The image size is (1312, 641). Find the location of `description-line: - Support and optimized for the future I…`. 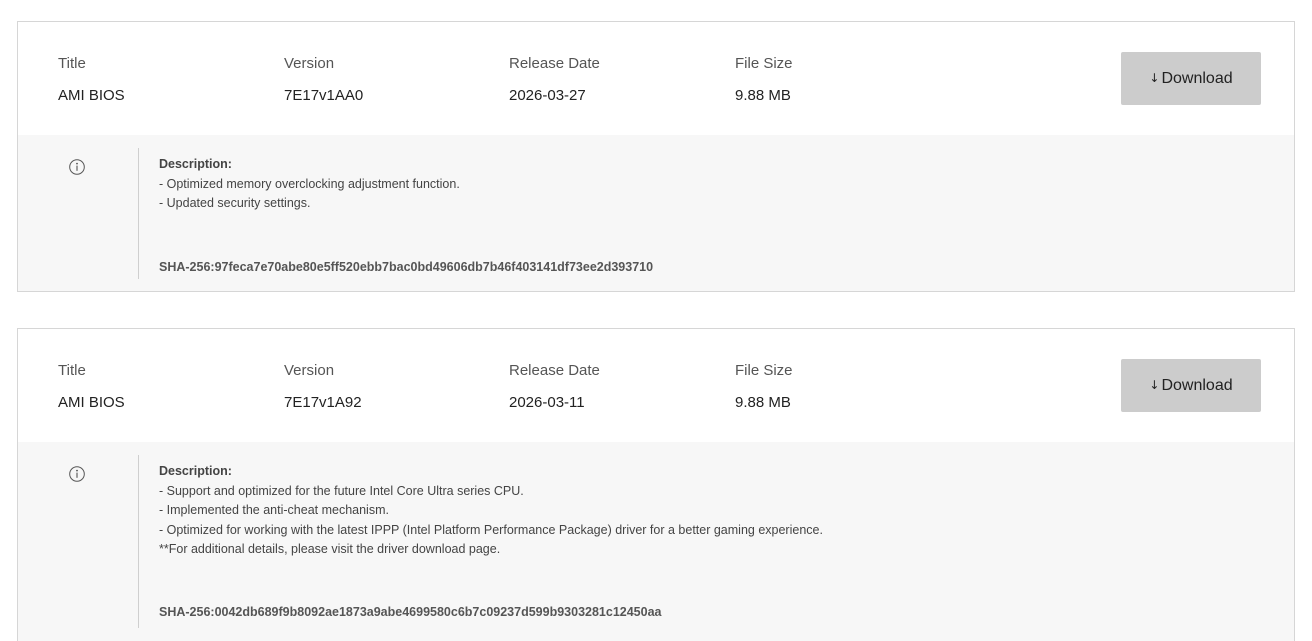

description-line: - Support and optimized for the future I… is located at coordinates (341, 490).